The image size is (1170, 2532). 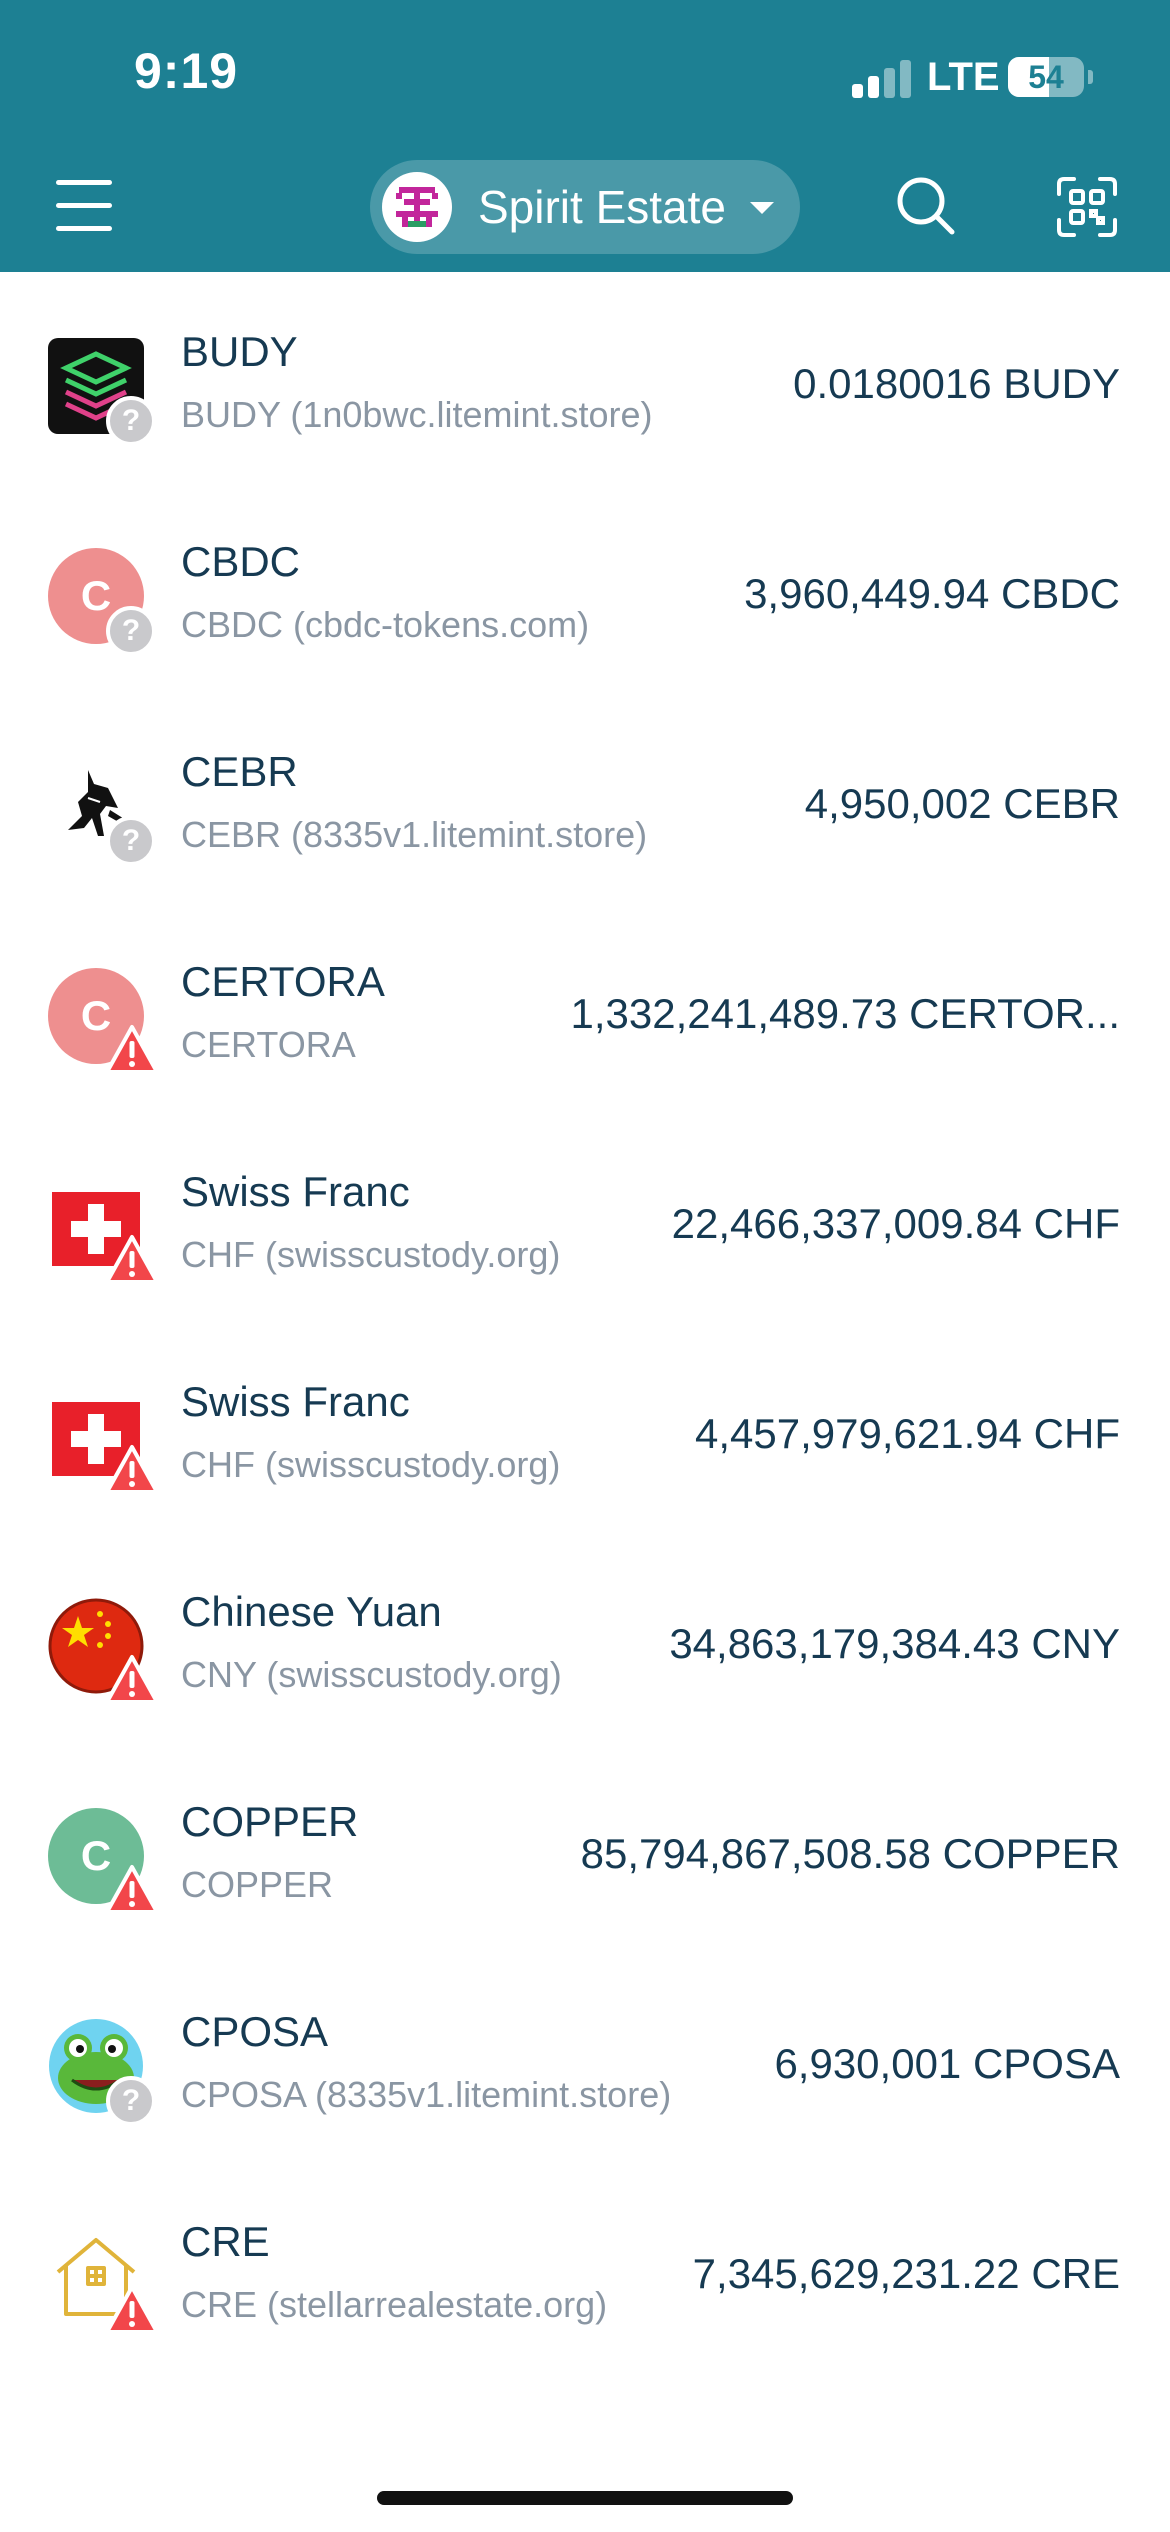 What do you see at coordinates (585, 2498) in the screenshot?
I see `home-indicator` at bounding box center [585, 2498].